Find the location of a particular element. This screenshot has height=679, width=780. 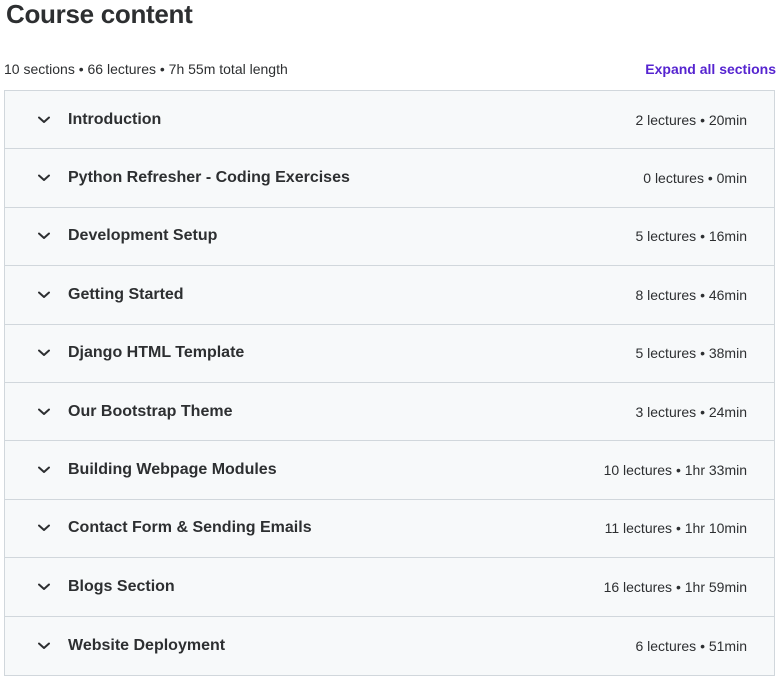

section-title: Development Setup is located at coordinates (143, 236).